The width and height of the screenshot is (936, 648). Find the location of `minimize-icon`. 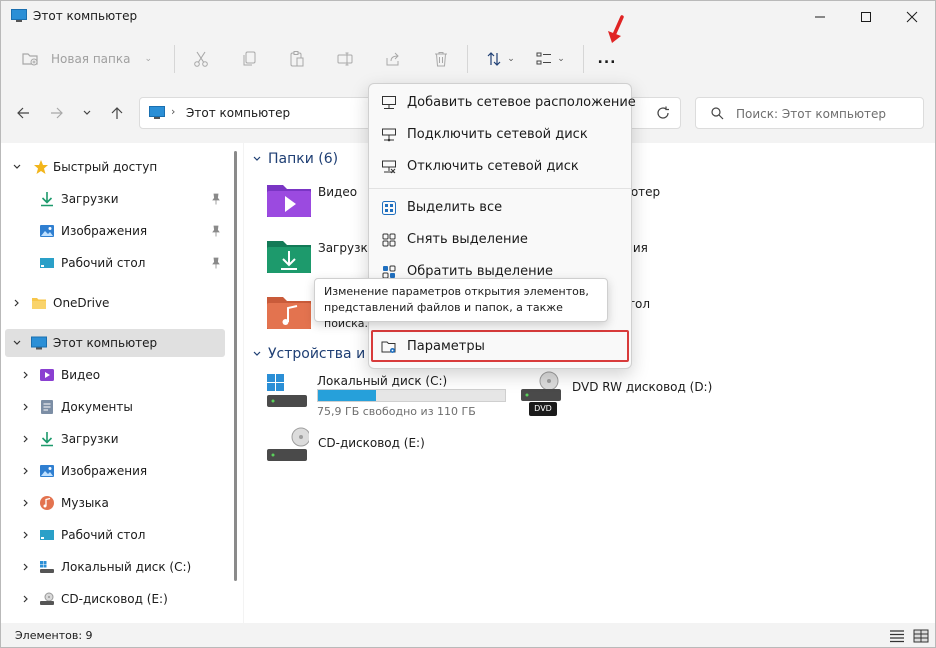

minimize-icon is located at coordinates (820, 17).